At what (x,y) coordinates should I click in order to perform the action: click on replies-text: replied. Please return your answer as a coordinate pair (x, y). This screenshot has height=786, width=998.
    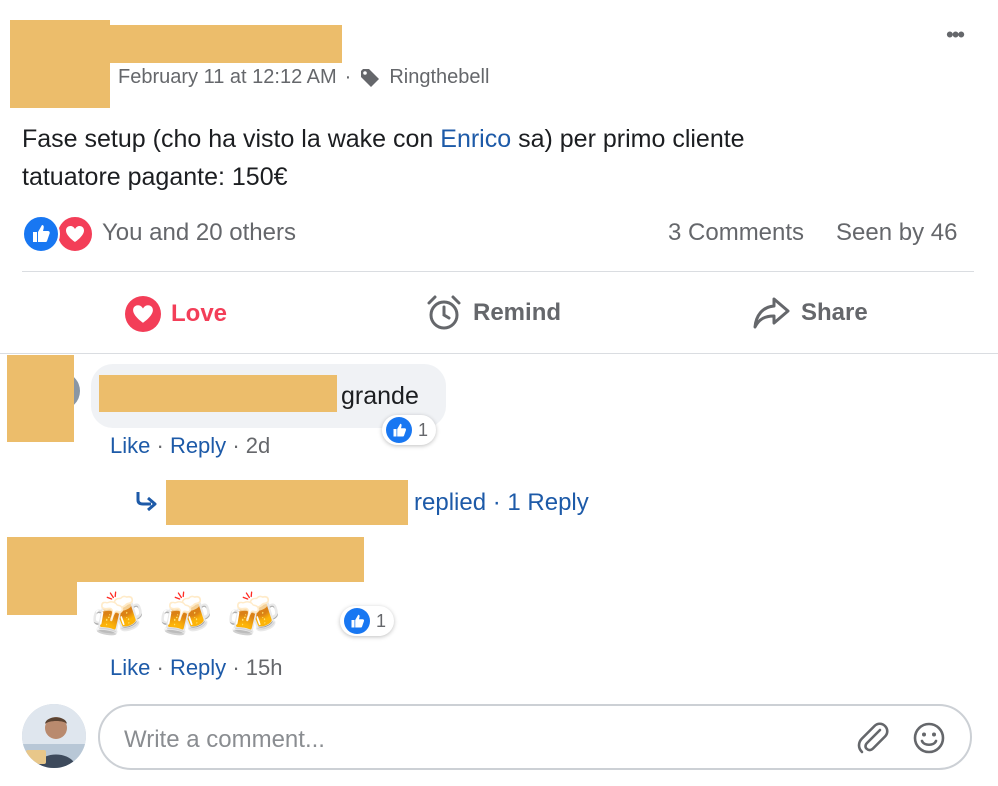
    Looking at the image, I should click on (450, 502).